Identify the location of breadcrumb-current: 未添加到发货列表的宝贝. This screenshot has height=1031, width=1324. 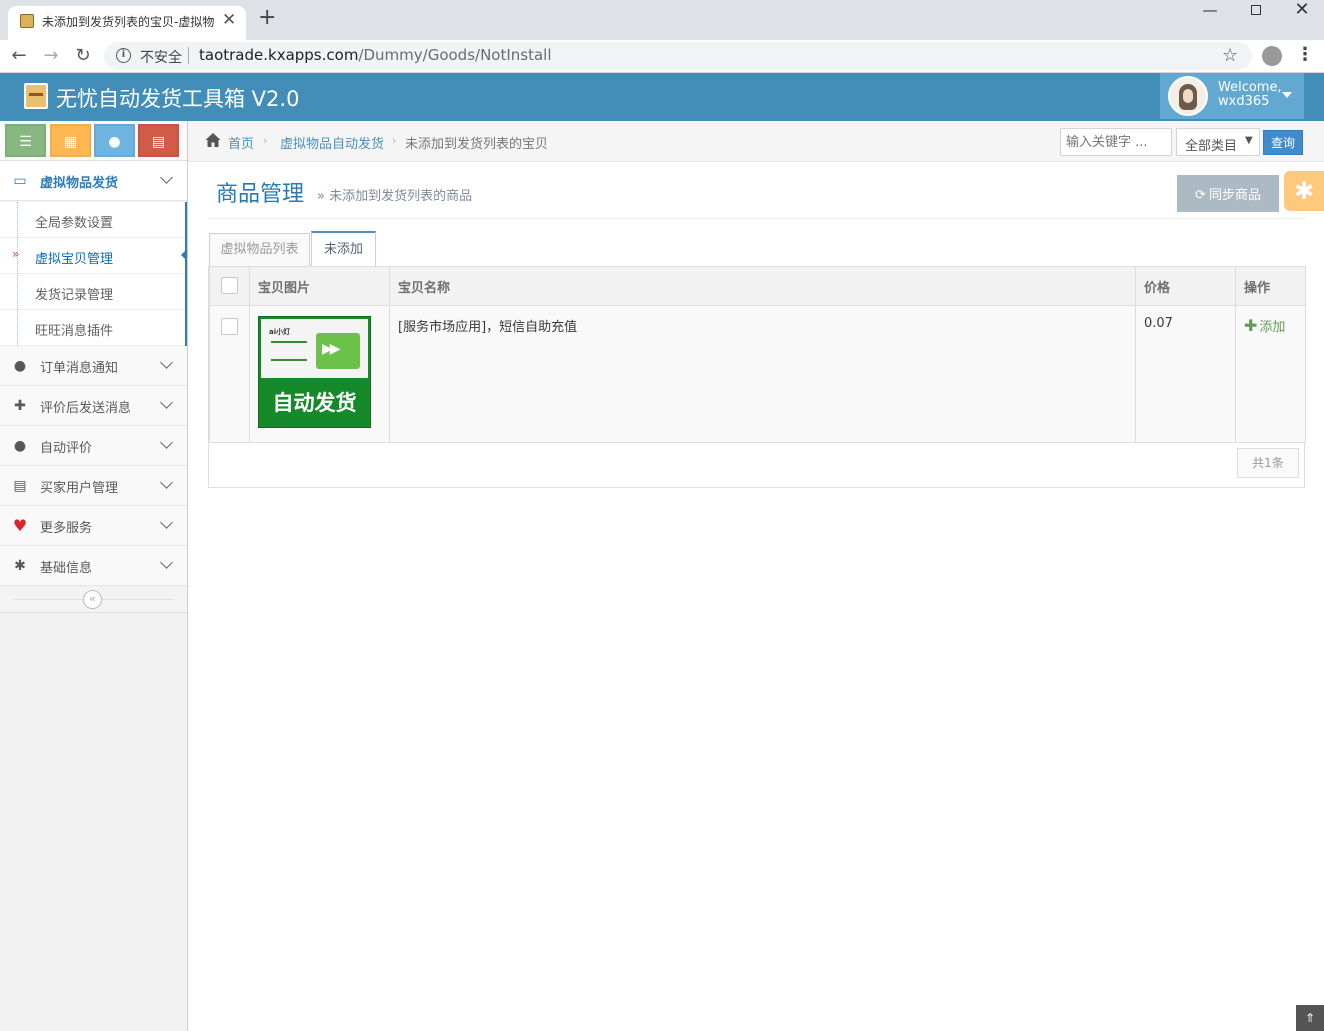
(477, 144).